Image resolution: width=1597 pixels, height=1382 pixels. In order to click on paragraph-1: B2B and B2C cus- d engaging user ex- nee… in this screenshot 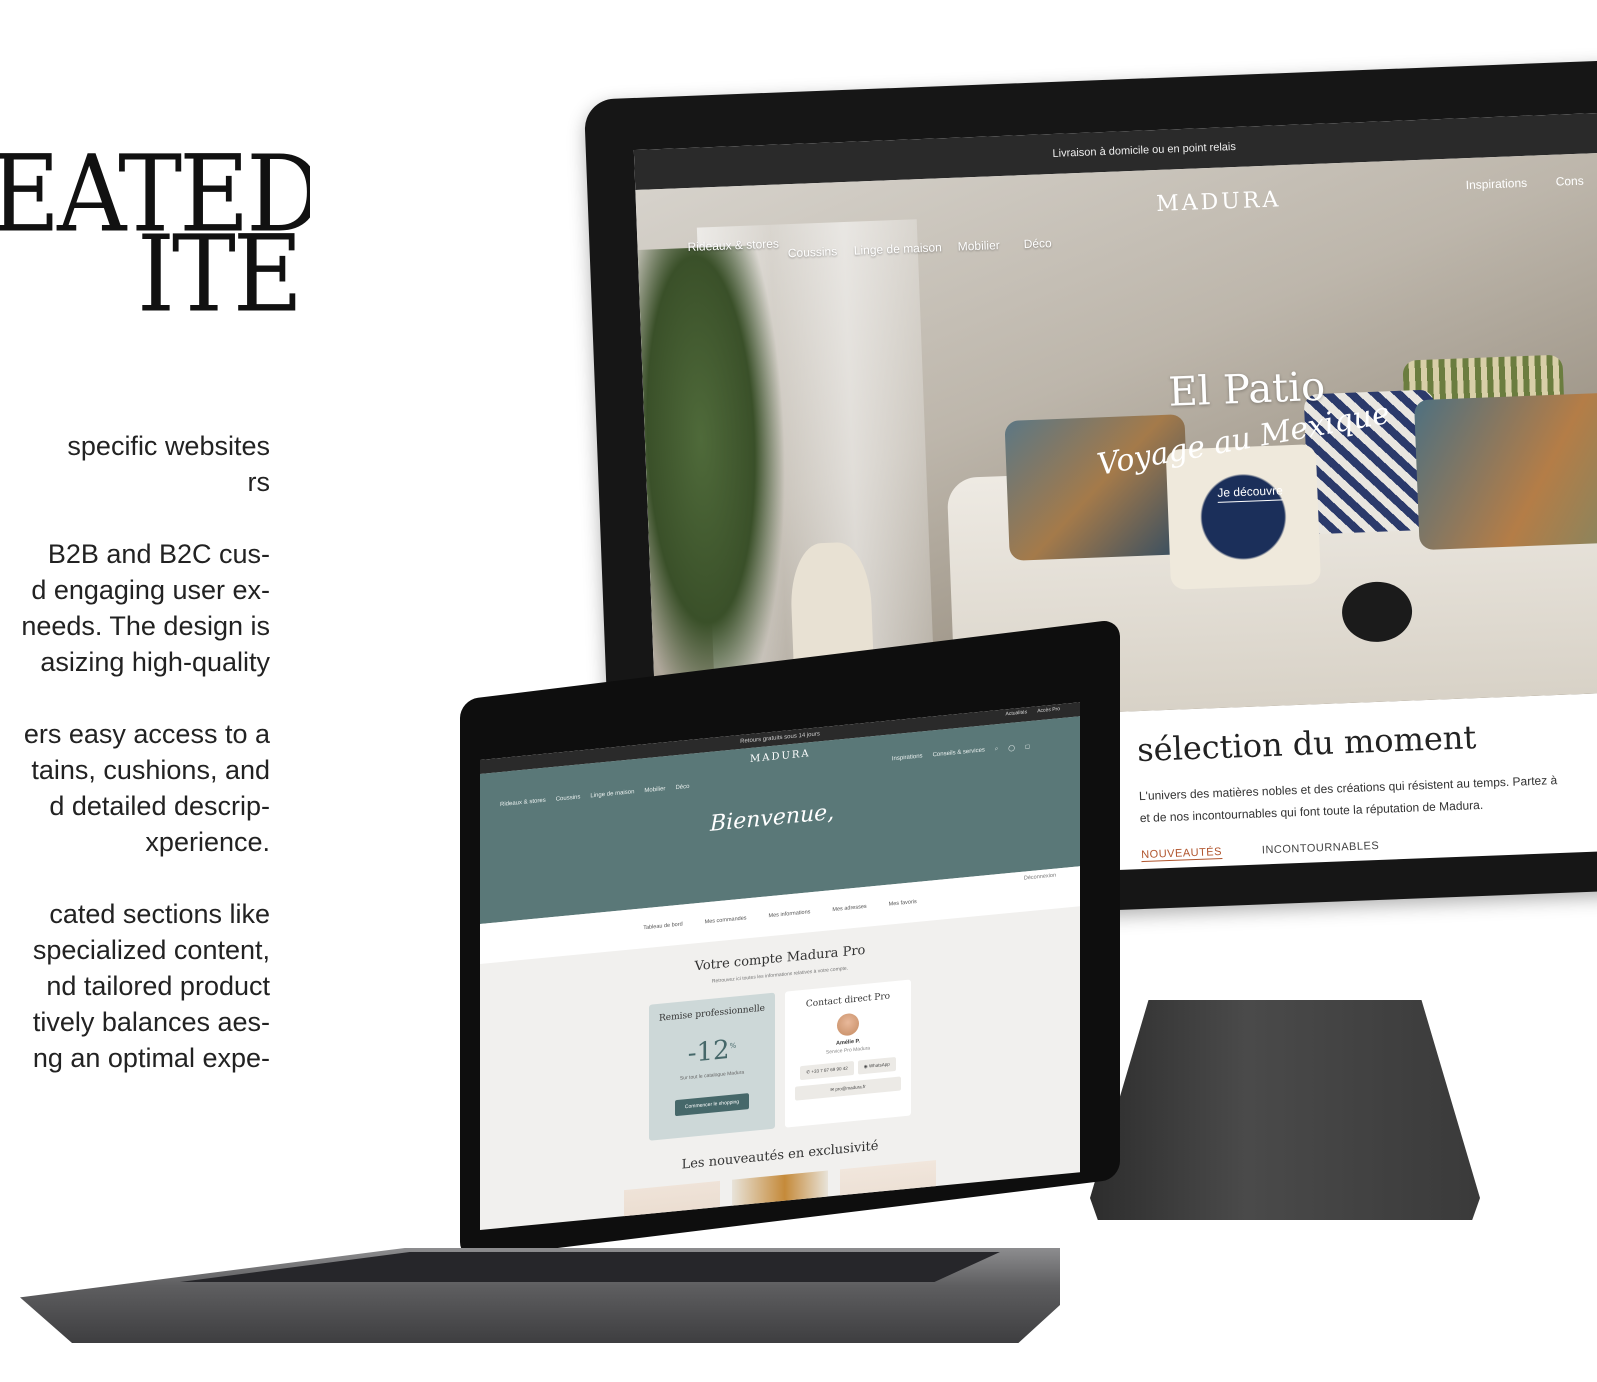, I will do `click(135, 608)`.